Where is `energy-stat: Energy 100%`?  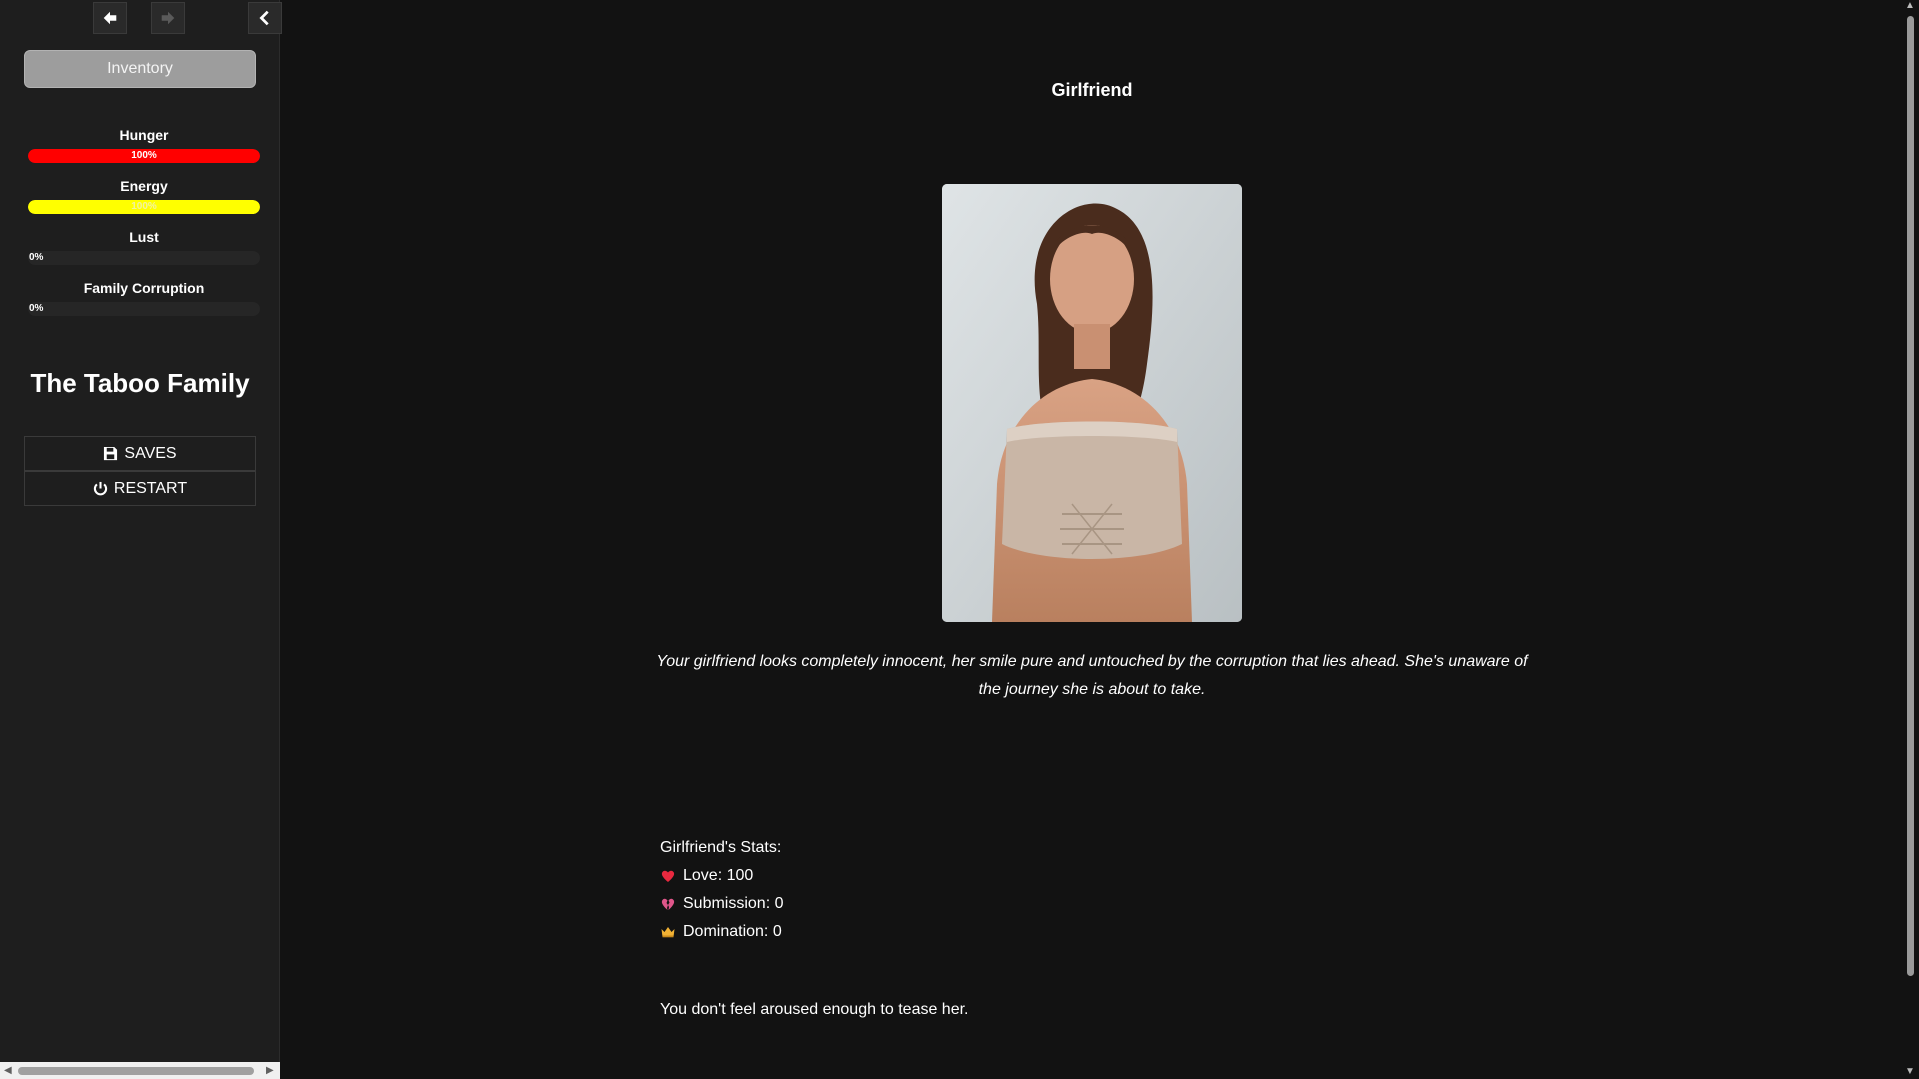 energy-stat: Energy 100% is located at coordinates (144, 196).